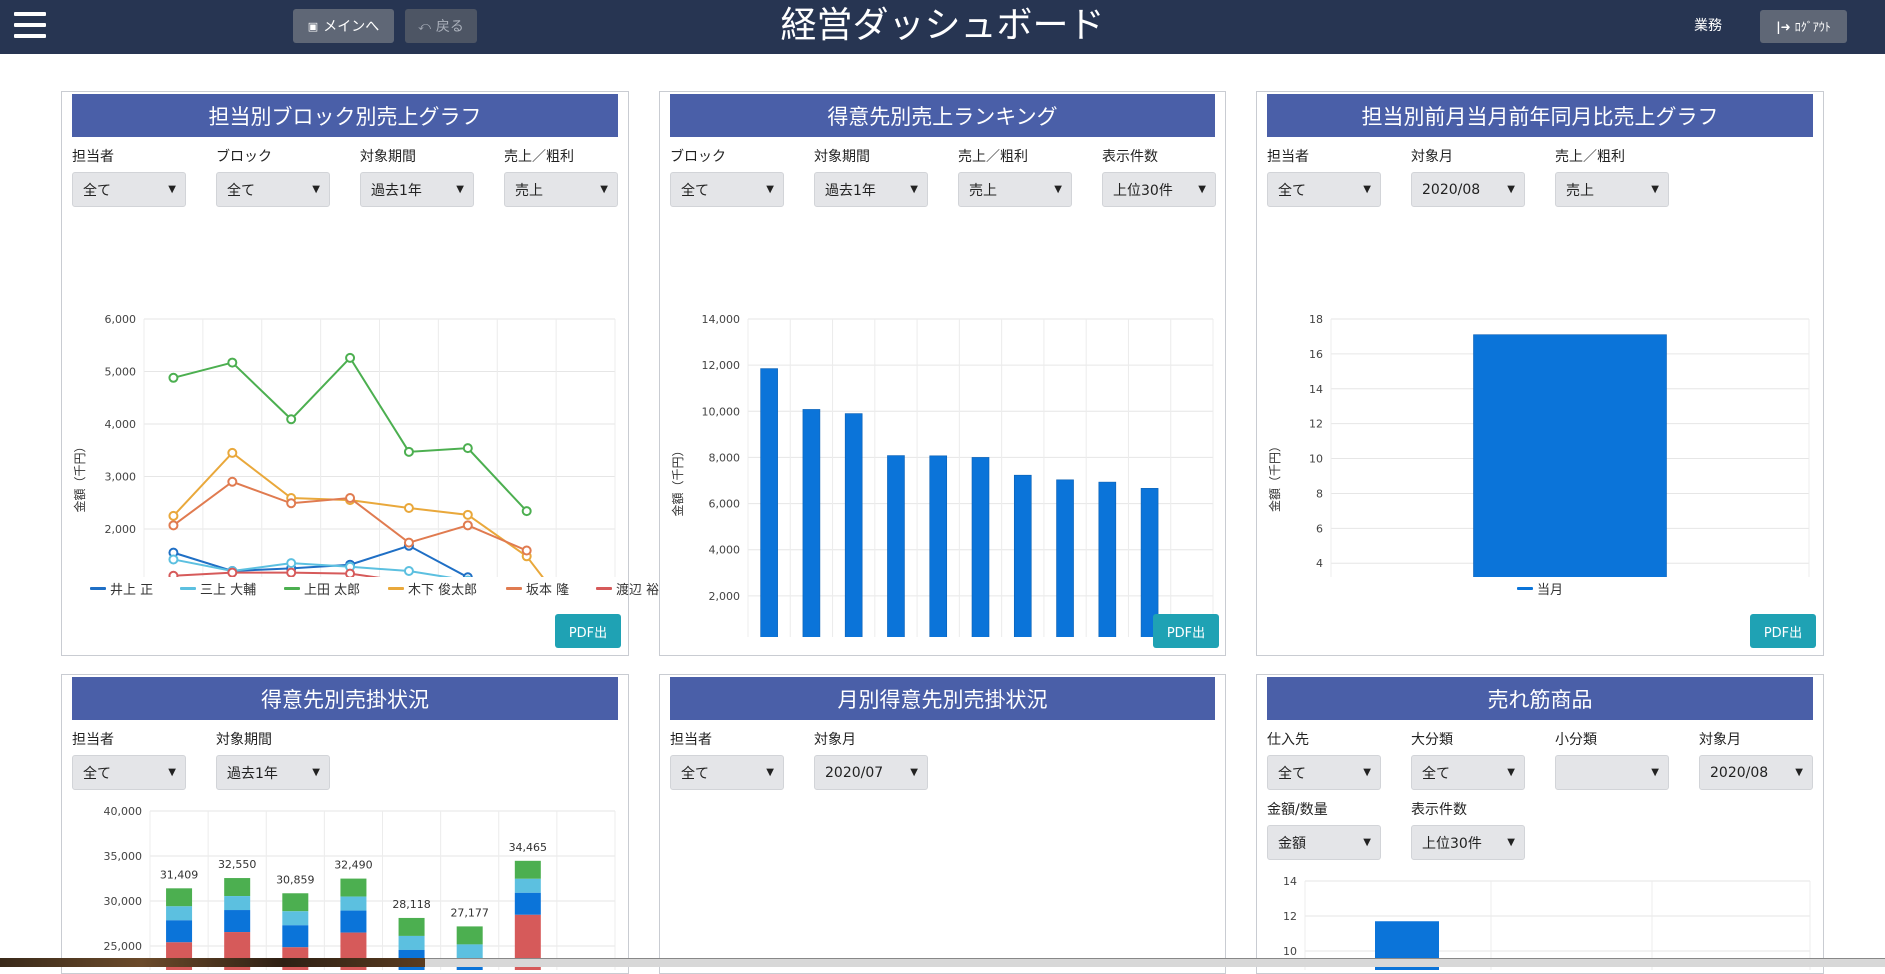  I want to click on bar-chart: 10 12 14, so click(1547, 922).